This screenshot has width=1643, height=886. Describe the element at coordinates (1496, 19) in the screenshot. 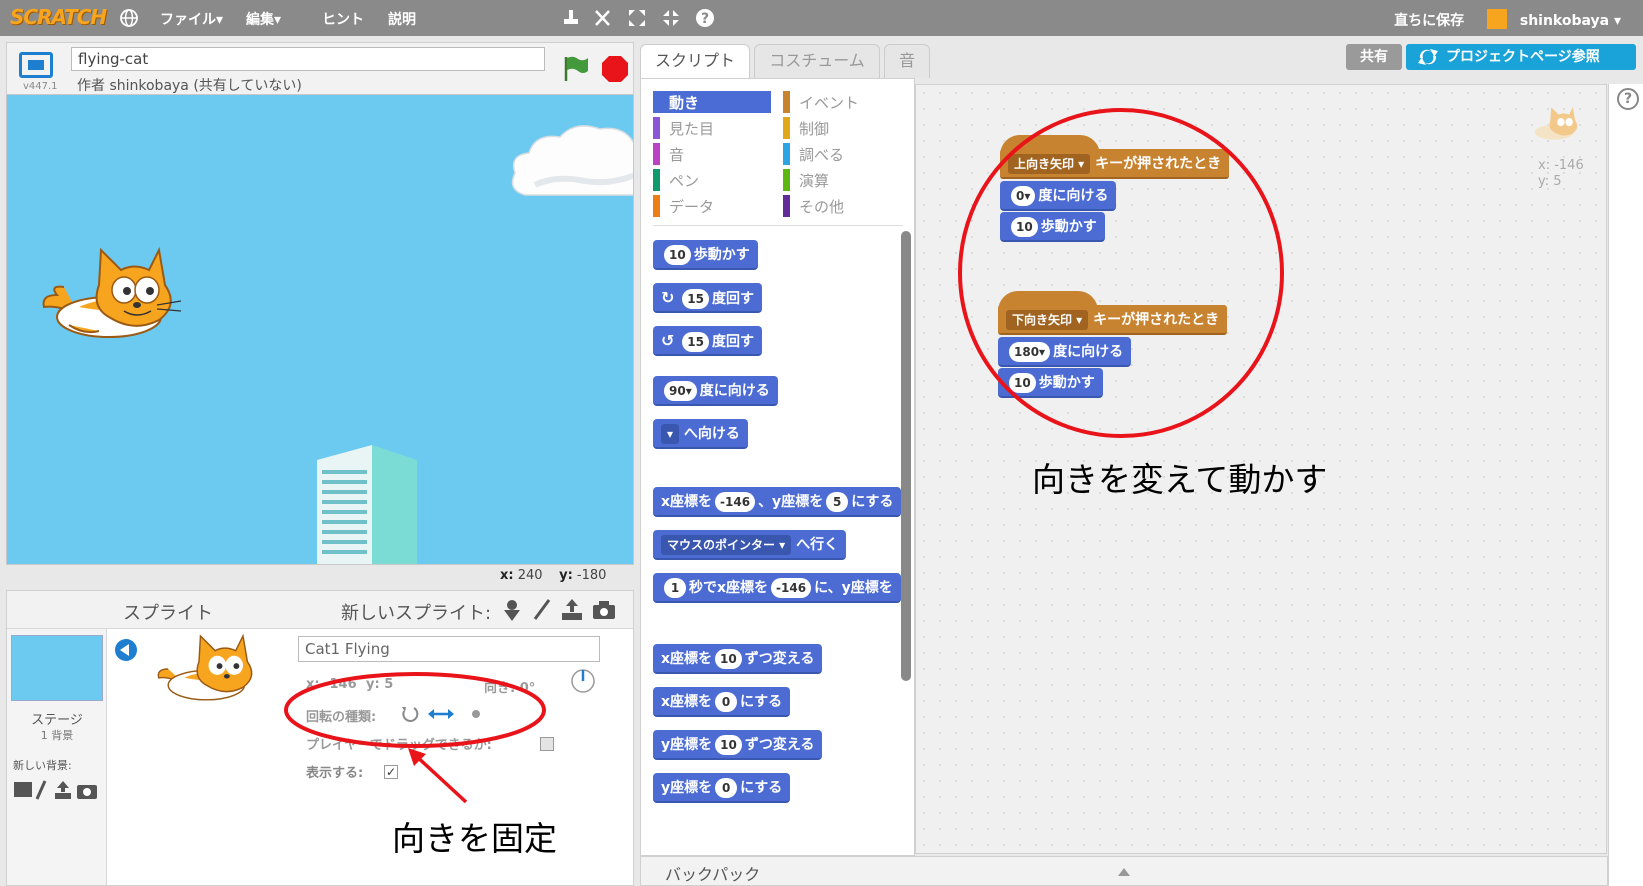

I see `user-avatar-icon` at that location.